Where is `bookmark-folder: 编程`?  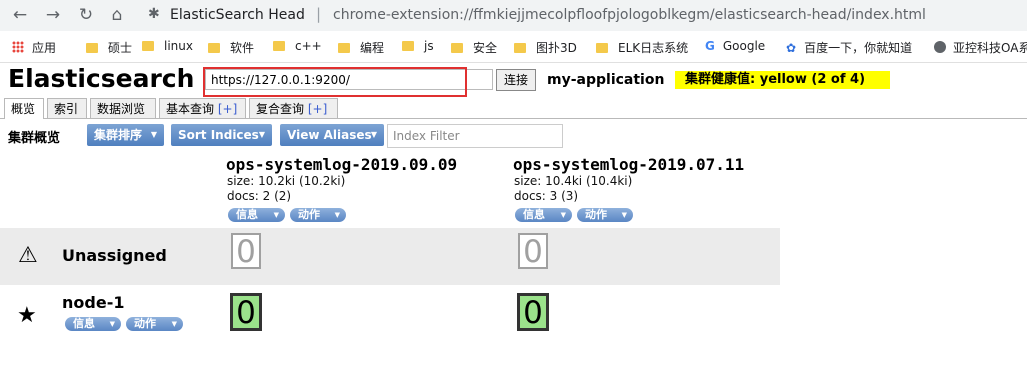 bookmark-folder: 编程 is located at coordinates (361, 47).